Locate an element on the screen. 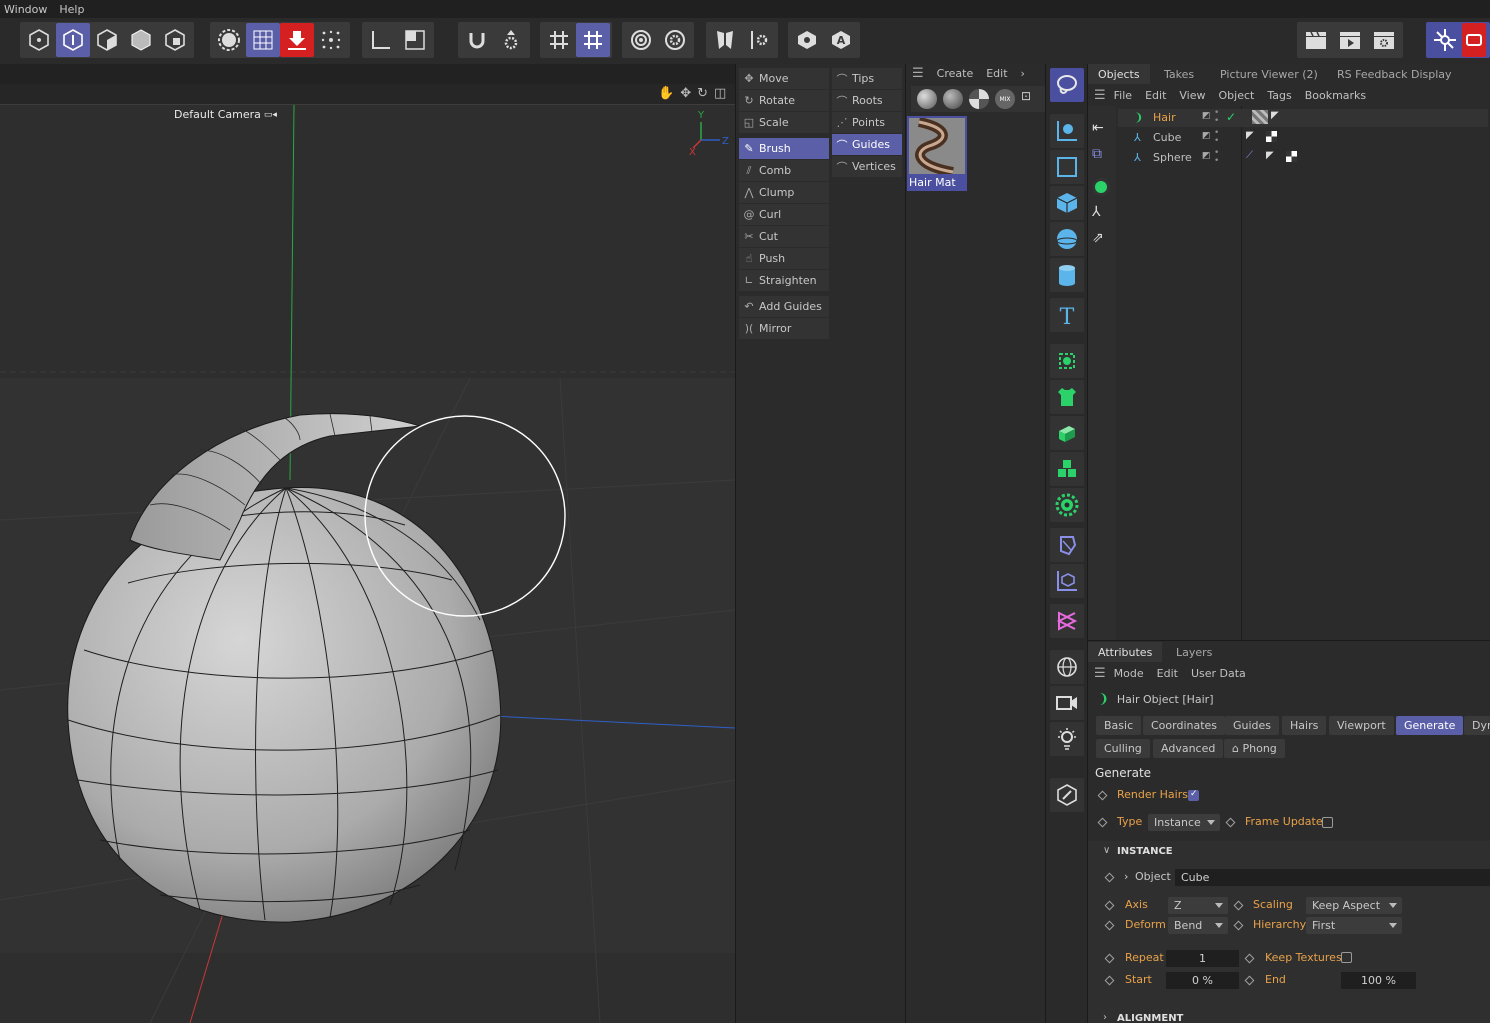  group-tab-basic: Basic is located at coordinates (1119, 725).